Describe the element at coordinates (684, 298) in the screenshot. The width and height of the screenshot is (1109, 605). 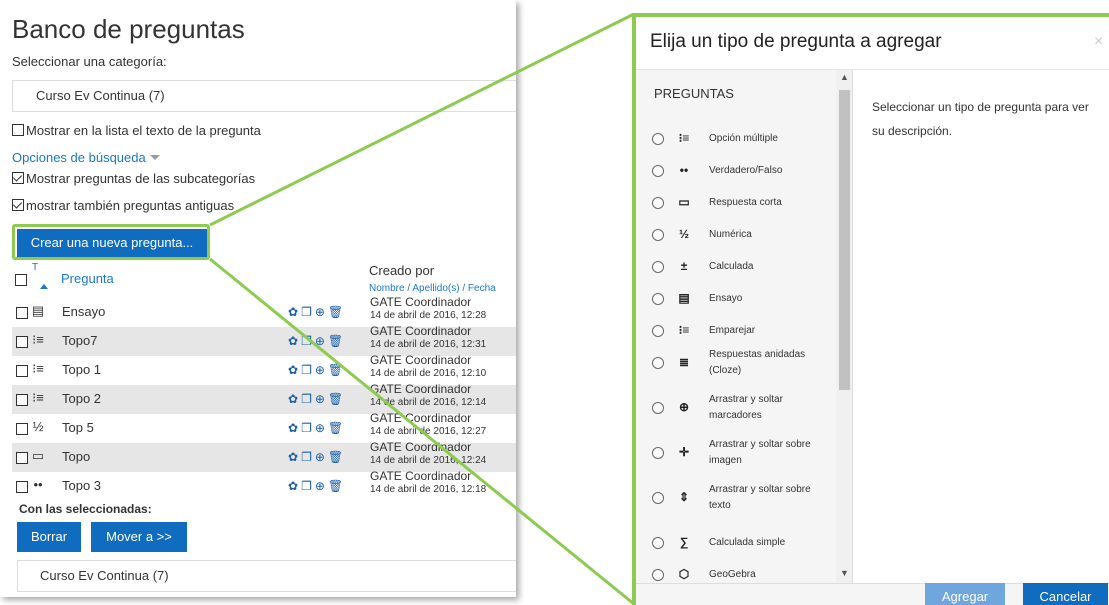
I see `essay-icon: ▤` at that location.